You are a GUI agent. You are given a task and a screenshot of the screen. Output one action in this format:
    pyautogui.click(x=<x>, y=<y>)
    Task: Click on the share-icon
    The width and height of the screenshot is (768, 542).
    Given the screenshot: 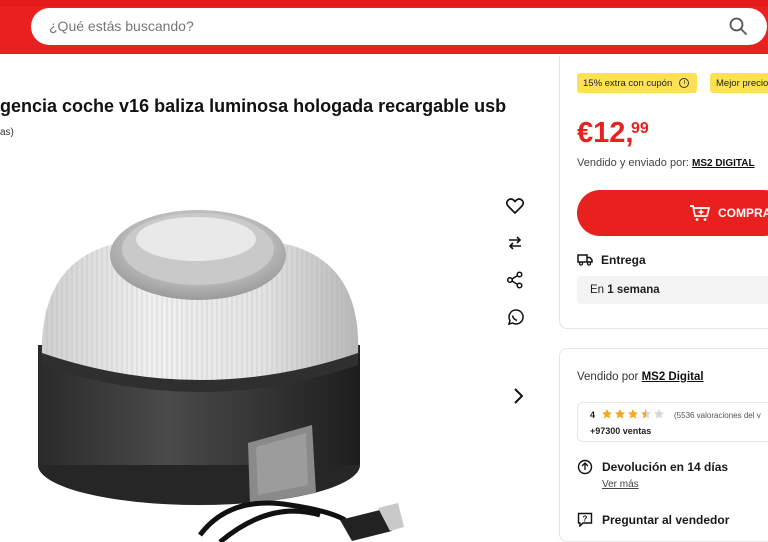 What is the action you would take?
    pyautogui.click(x=514, y=280)
    